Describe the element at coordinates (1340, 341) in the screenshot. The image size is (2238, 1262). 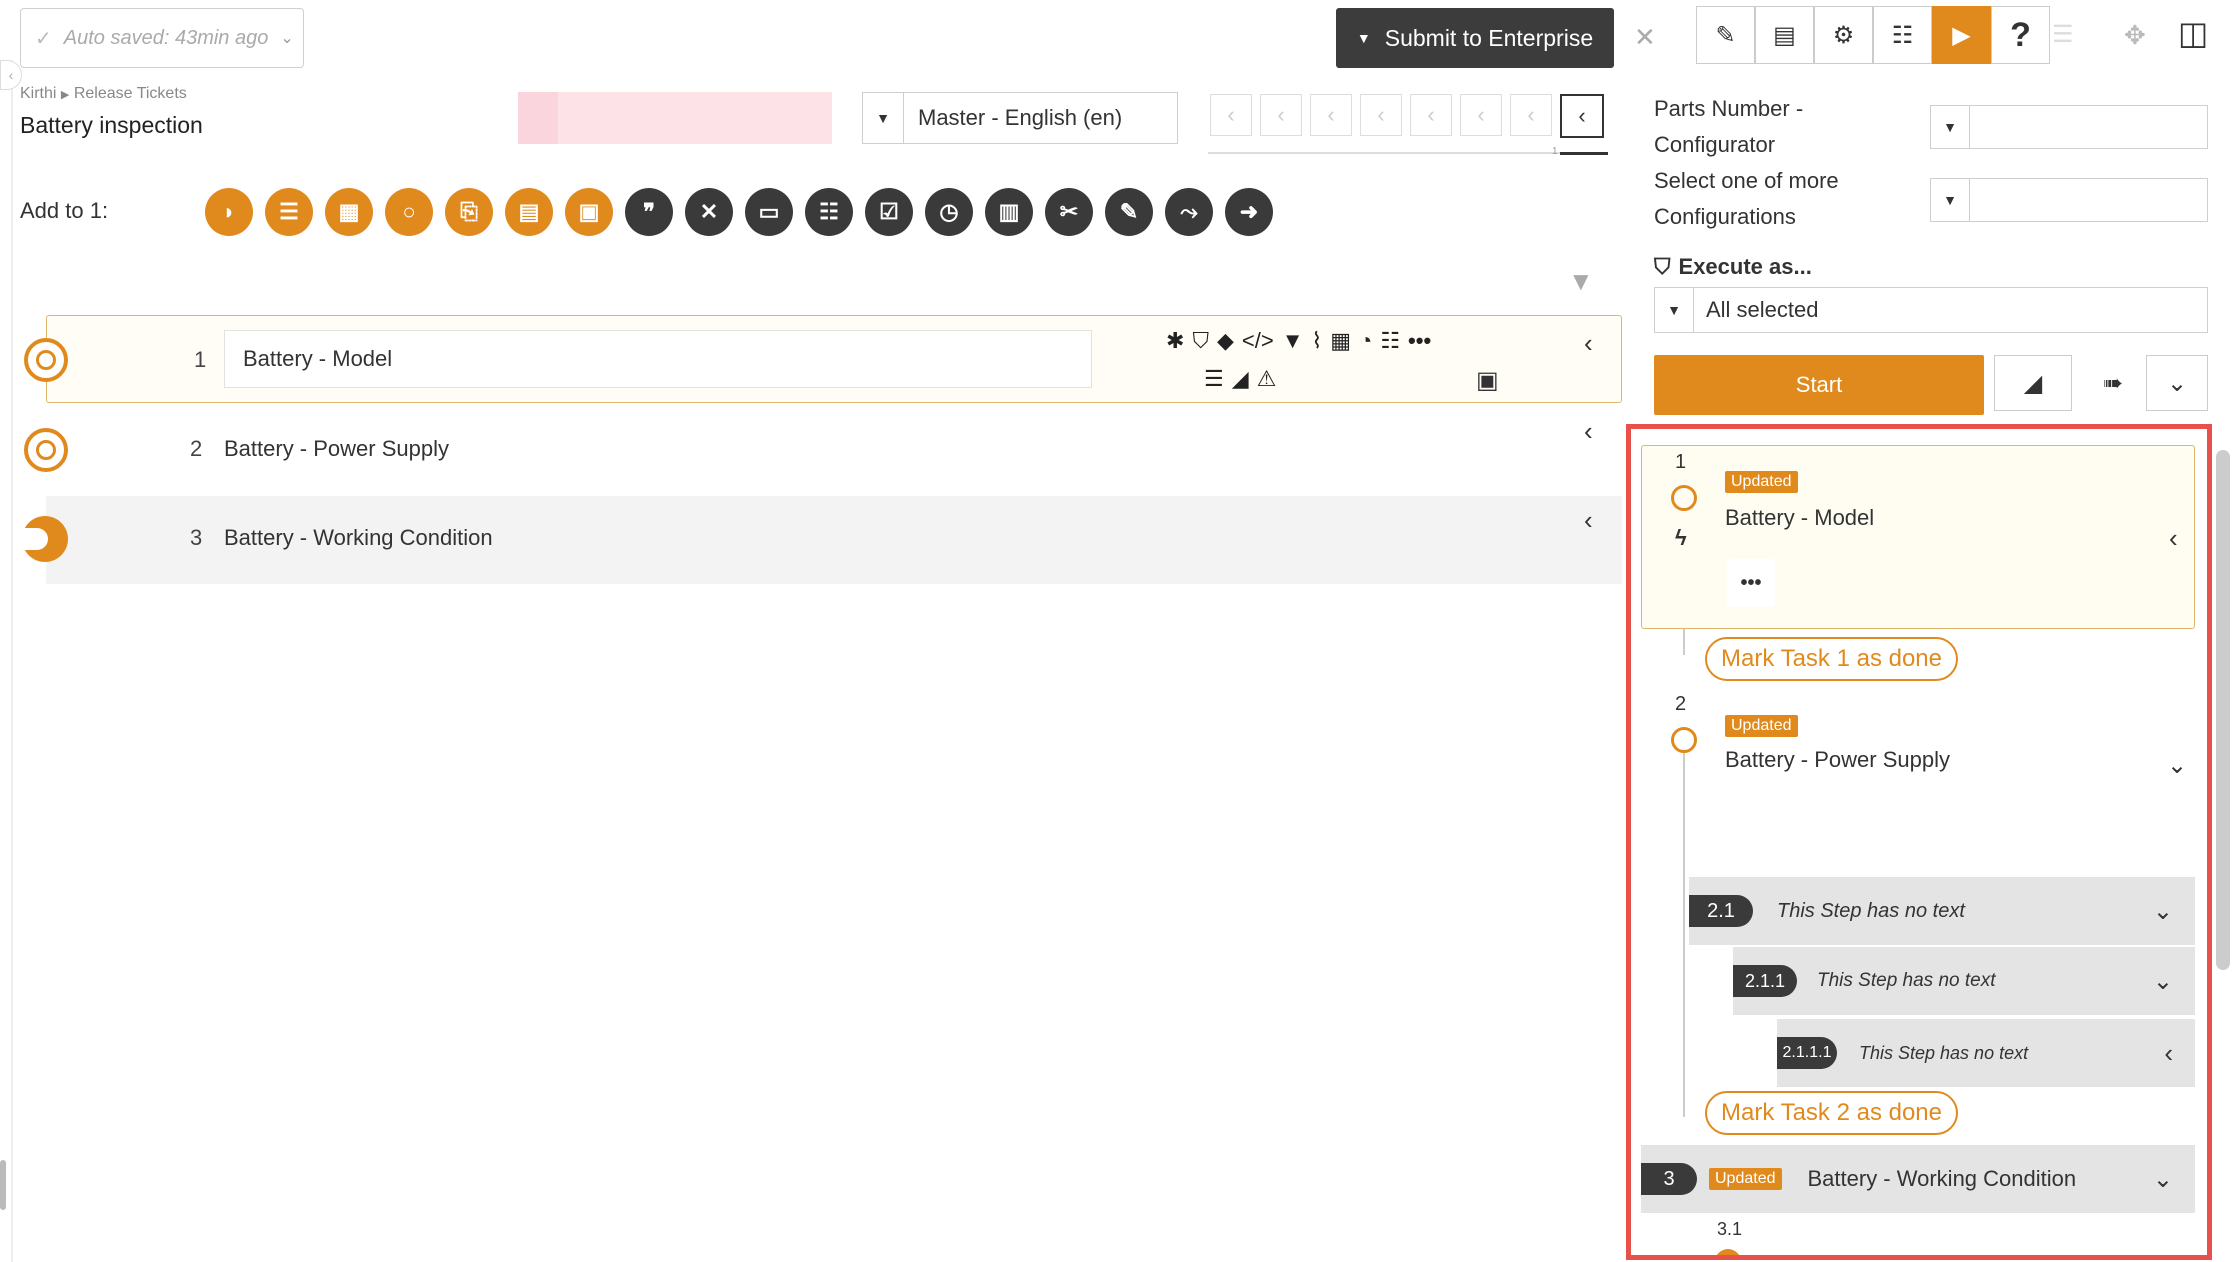
I see `grid-icon: ▦` at that location.